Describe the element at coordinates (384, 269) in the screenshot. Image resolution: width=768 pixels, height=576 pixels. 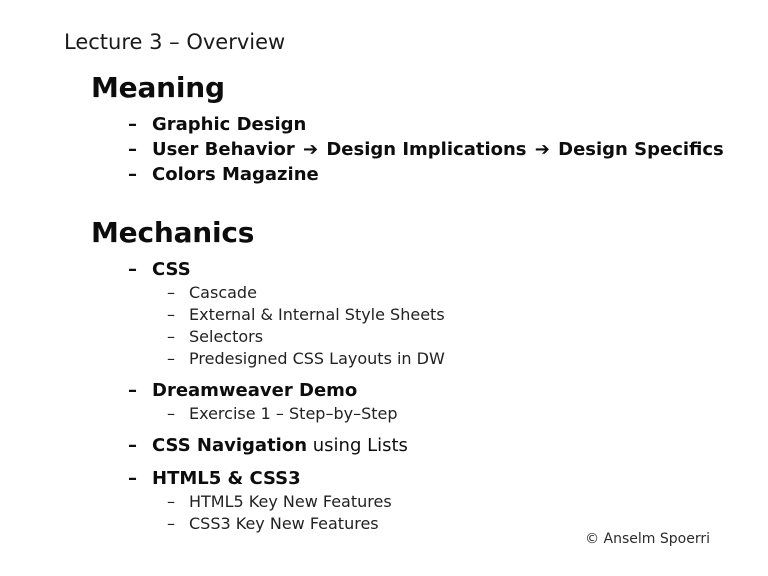
I see `bullet-css: – CSS` at that location.